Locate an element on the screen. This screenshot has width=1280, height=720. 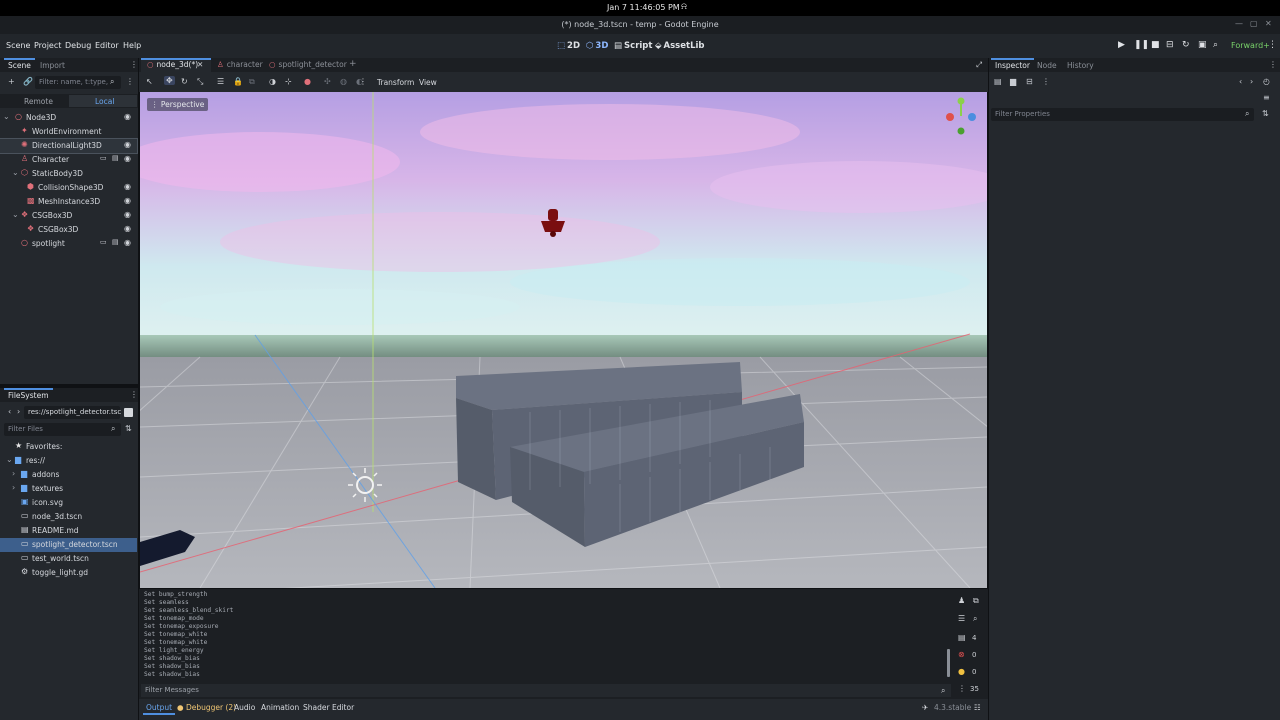
link-icon: 🔗 is located at coordinates (28, 81).